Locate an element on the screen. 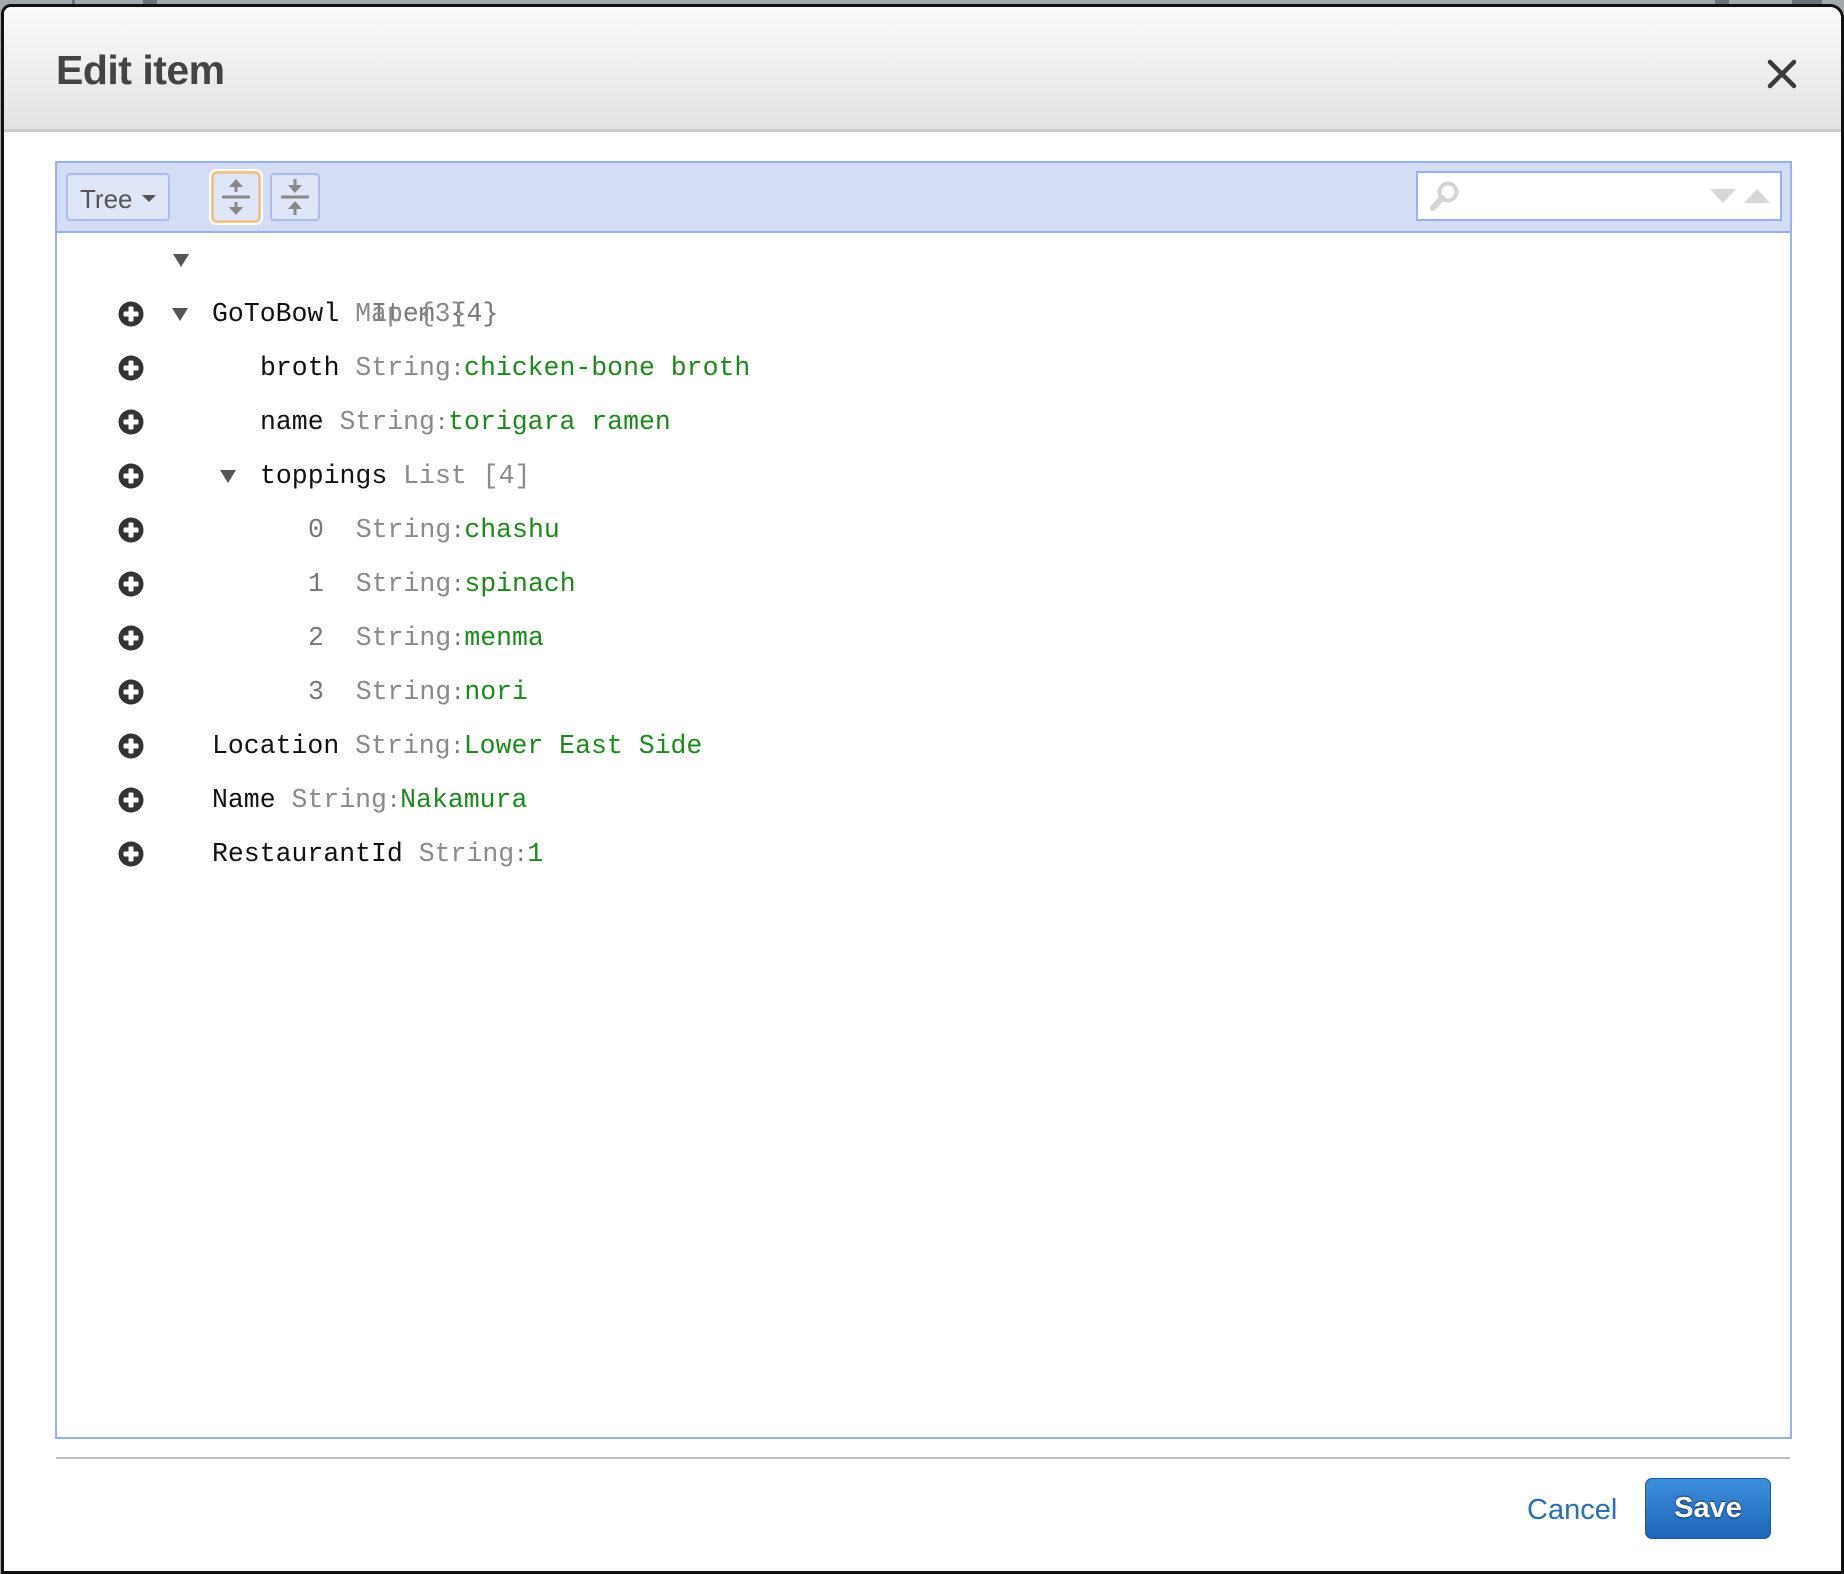 This screenshot has height=1574, width=1844. tree-row: 3 String:nori is located at coordinates (923, 692).